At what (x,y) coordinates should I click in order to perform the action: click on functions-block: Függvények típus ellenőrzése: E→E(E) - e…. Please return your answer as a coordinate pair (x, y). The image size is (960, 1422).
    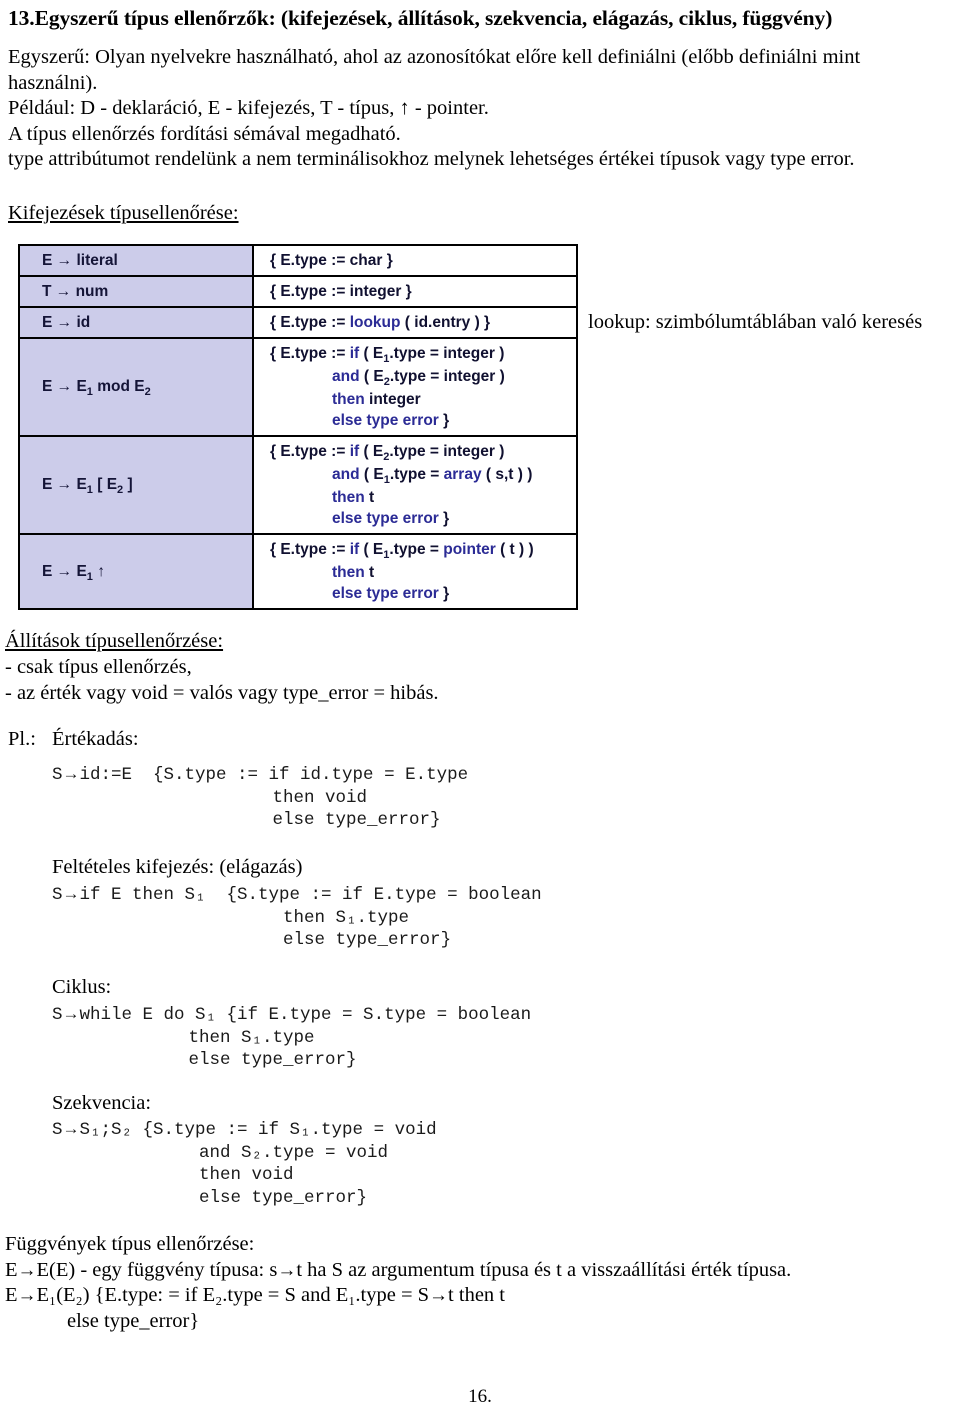
    Looking at the image, I should click on (480, 1283).